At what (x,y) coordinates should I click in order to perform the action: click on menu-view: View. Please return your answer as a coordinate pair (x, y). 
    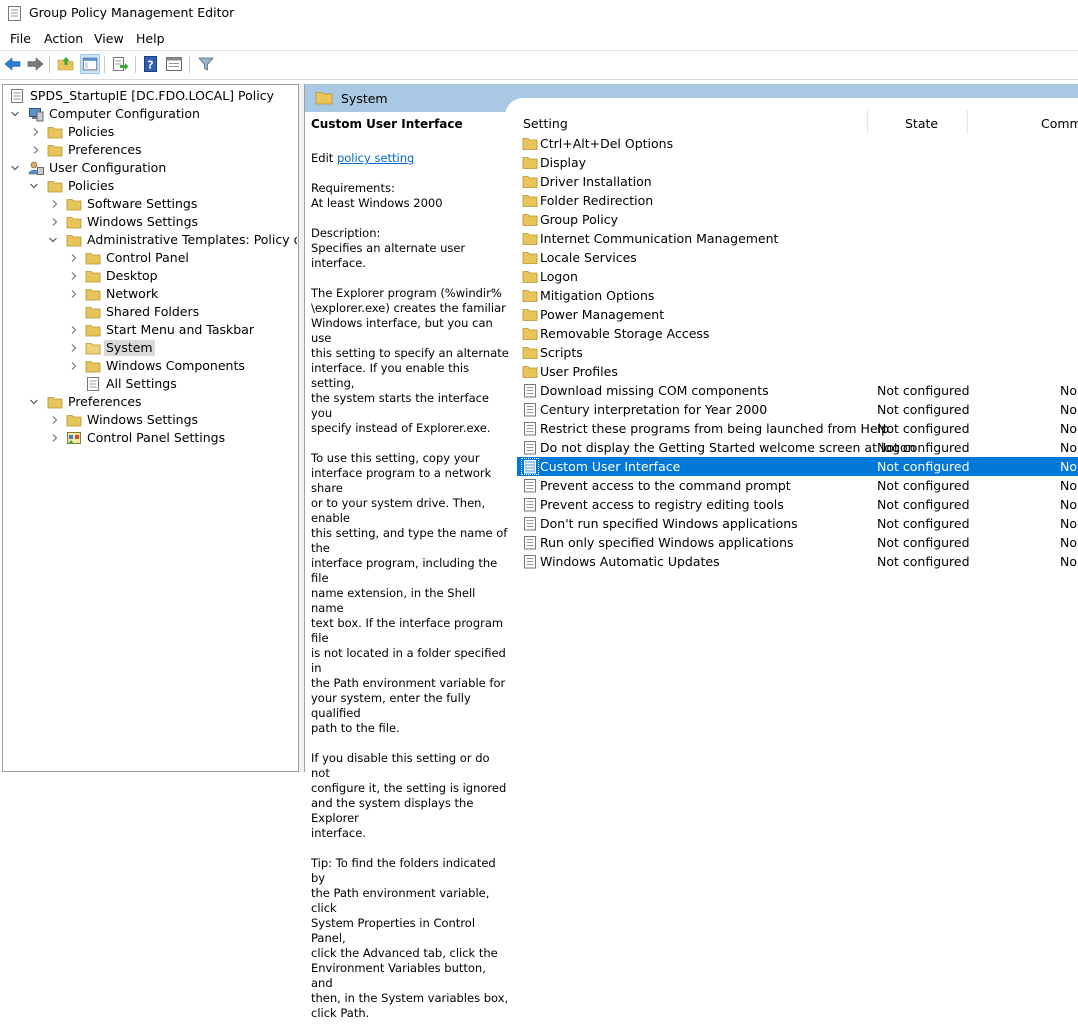
    Looking at the image, I should click on (109, 38).